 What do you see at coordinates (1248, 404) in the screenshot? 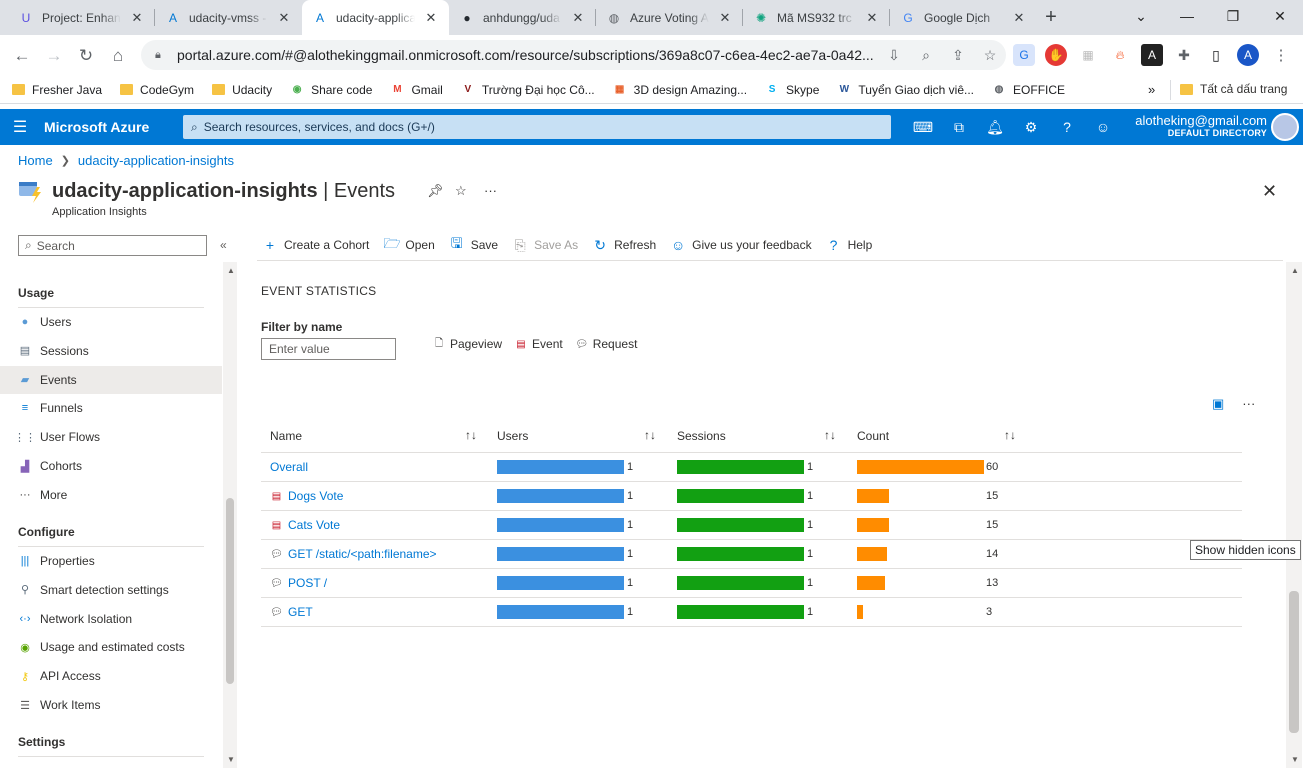
I see `grid-more-icon: ···` at bounding box center [1248, 404].